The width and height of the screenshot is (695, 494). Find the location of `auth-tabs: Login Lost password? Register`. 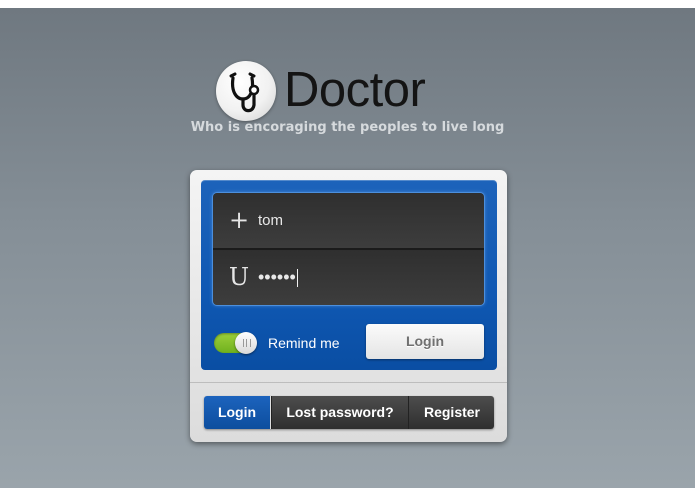

auth-tabs: Login Lost password? Register is located at coordinates (349, 412).